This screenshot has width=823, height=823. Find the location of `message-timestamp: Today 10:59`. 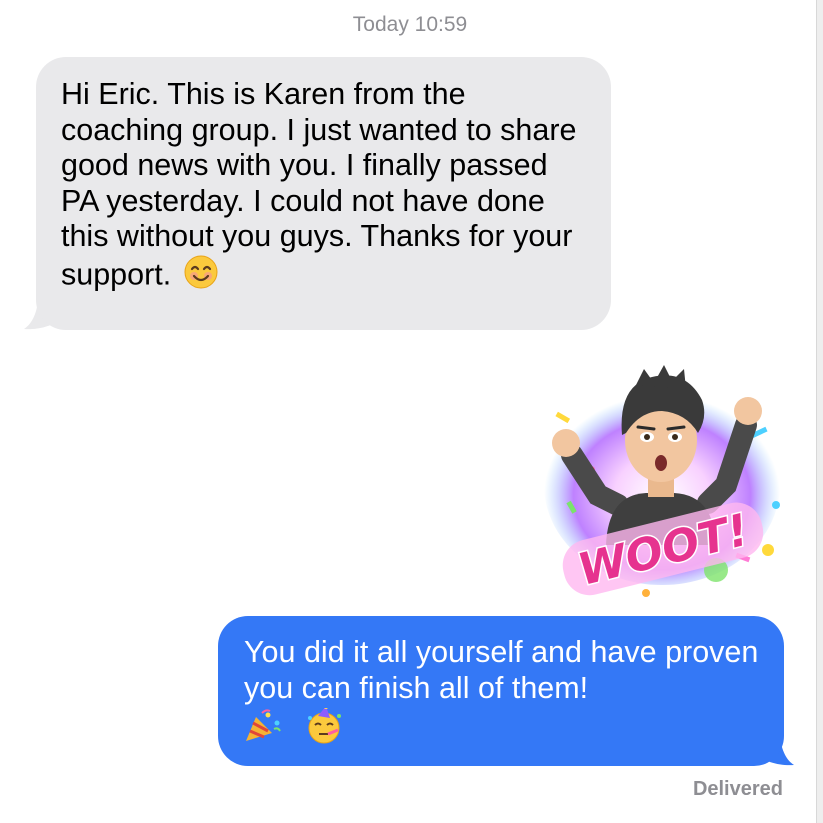

message-timestamp: Today 10:59 is located at coordinates (410, 24).